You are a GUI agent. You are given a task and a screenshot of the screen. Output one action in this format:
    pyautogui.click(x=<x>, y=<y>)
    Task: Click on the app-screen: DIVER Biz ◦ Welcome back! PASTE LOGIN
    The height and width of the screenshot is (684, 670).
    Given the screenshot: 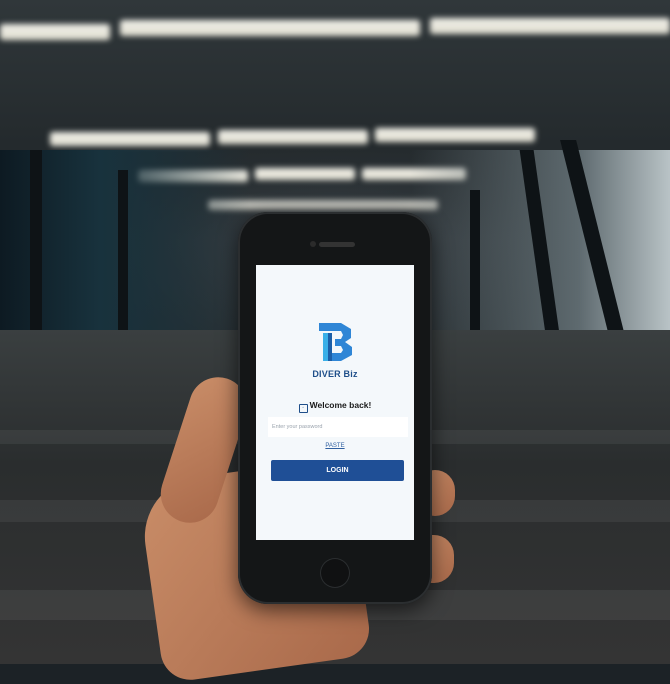 What is the action you would take?
    pyautogui.click(x=335, y=402)
    